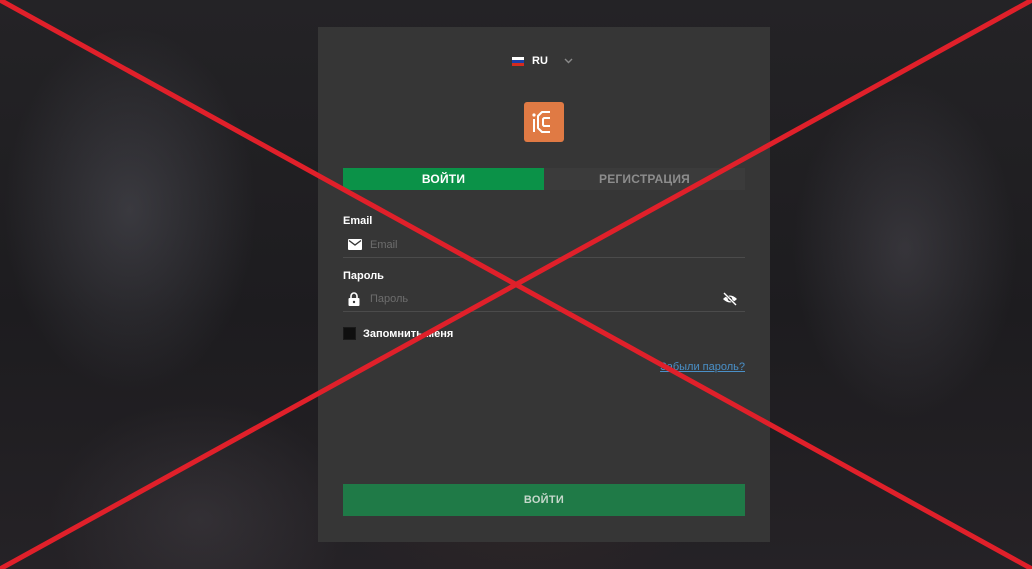 The height and width of the screenshot is (569, 1032). I want to click on remember-me-checkbox, so click(349, 333).